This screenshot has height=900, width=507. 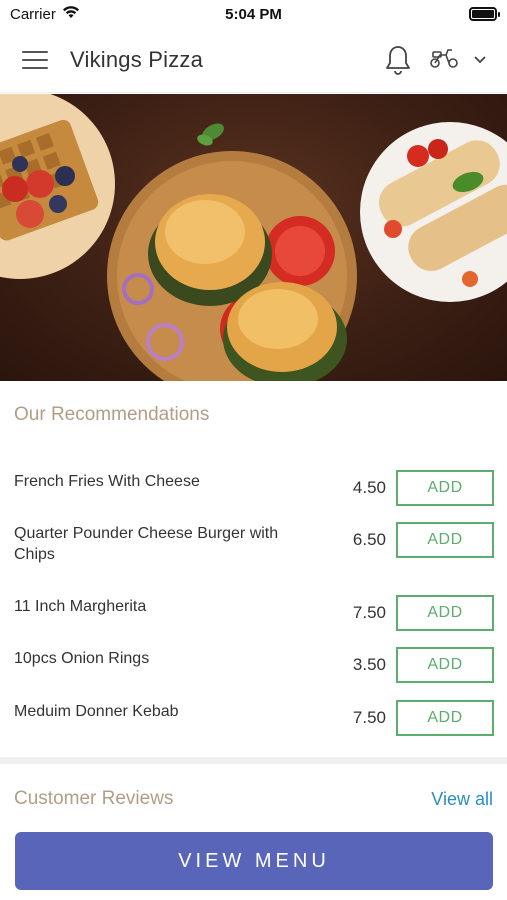 What do you see at coordinates (33, 14) in the screenshot?
I see `carrier-label: Carrier` at bounding box center [33, 14].